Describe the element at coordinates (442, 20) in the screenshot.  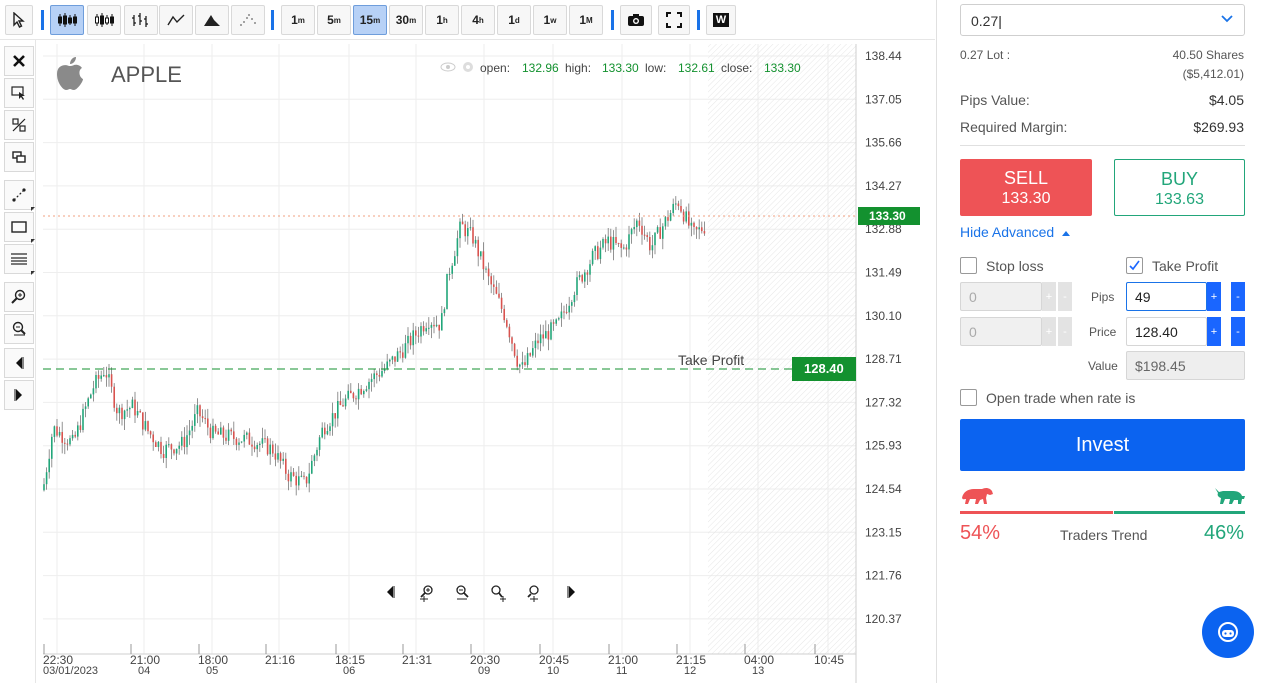
I see `timeframe-1h-button: 1h` at that location.